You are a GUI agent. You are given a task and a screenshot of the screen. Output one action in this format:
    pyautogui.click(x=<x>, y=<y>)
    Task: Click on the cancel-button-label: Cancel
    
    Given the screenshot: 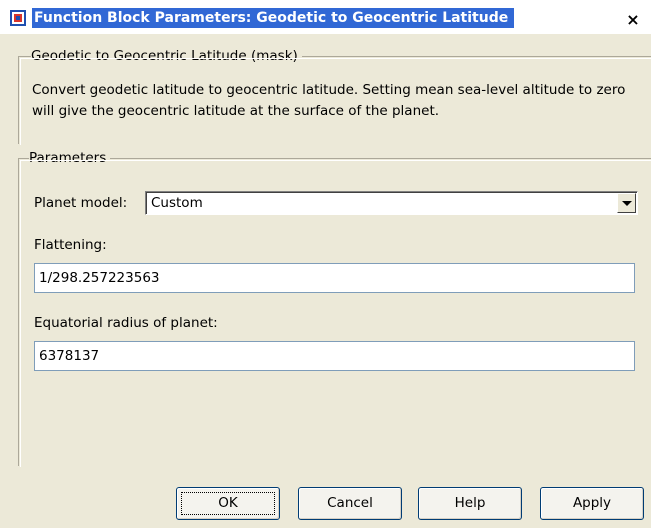 What is the action you would take?
    pyautogui.click(x=350, y=503)
    